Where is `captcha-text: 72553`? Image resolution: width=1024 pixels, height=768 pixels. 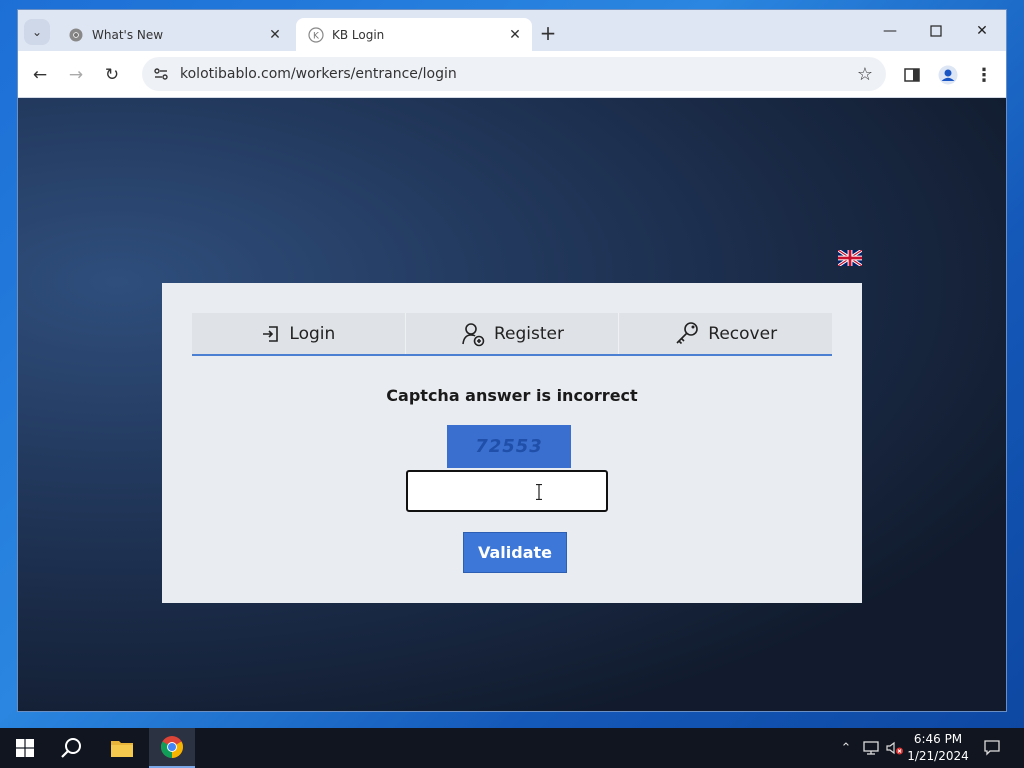
captcha-text: 72553 is located at coordinates (509, 446).